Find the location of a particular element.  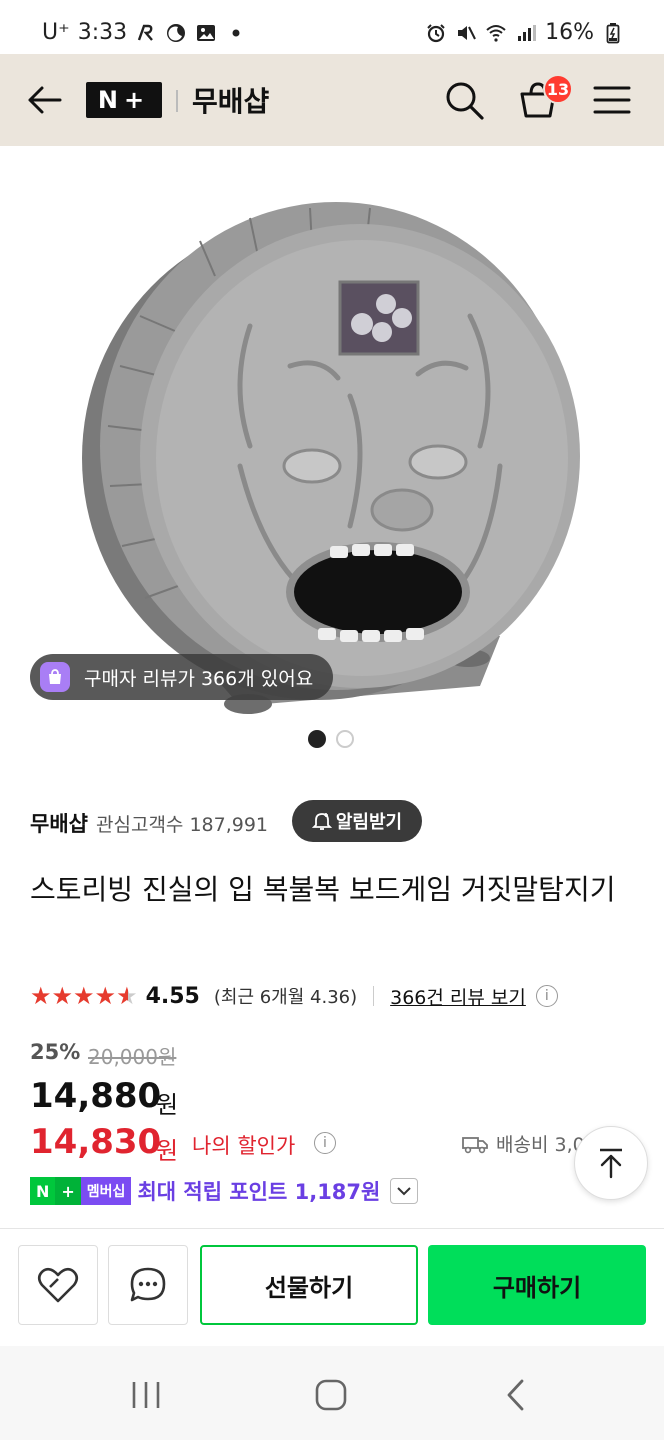

alarm-subscribe-button: 알림받기 is located at coordinates (357, 821).